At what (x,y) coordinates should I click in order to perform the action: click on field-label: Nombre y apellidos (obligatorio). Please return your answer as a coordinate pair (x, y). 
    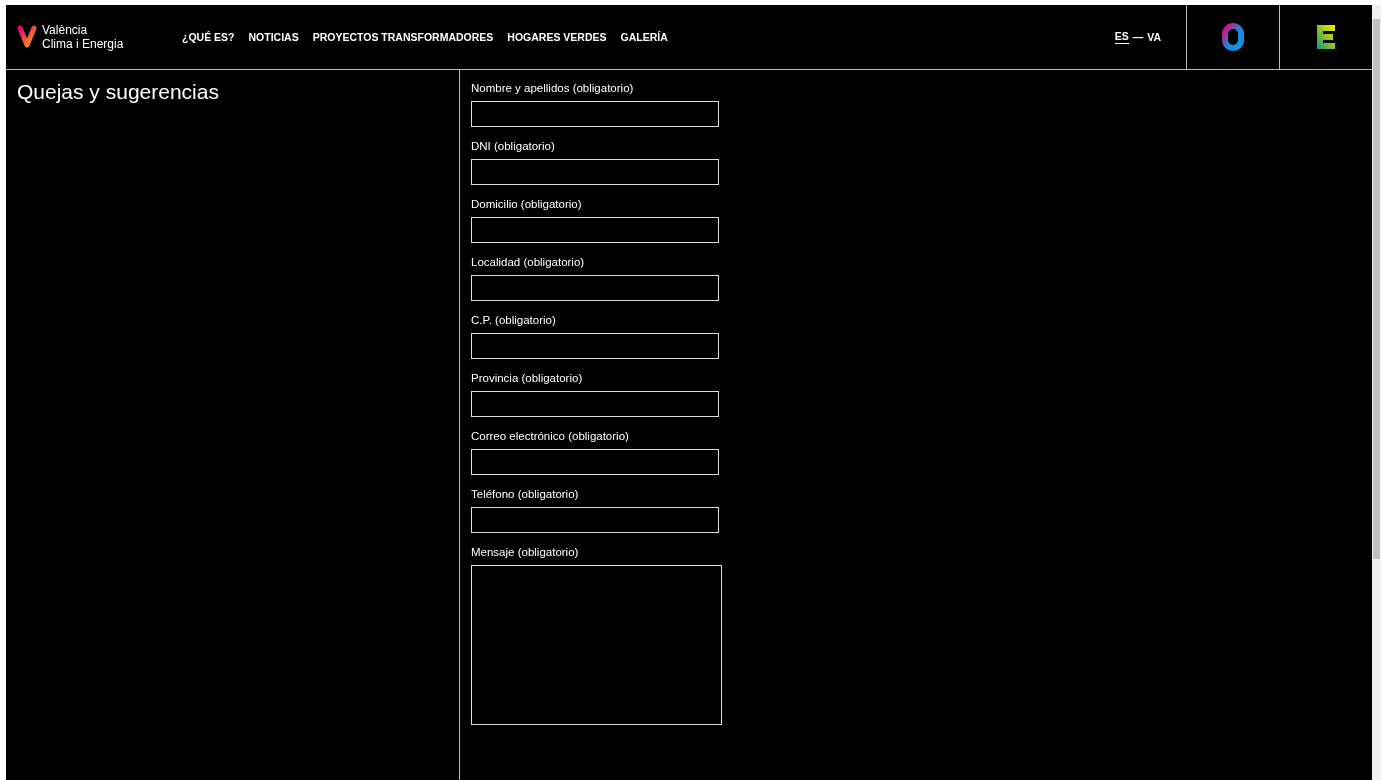
    Looking at the image, I should click on (553, 88).